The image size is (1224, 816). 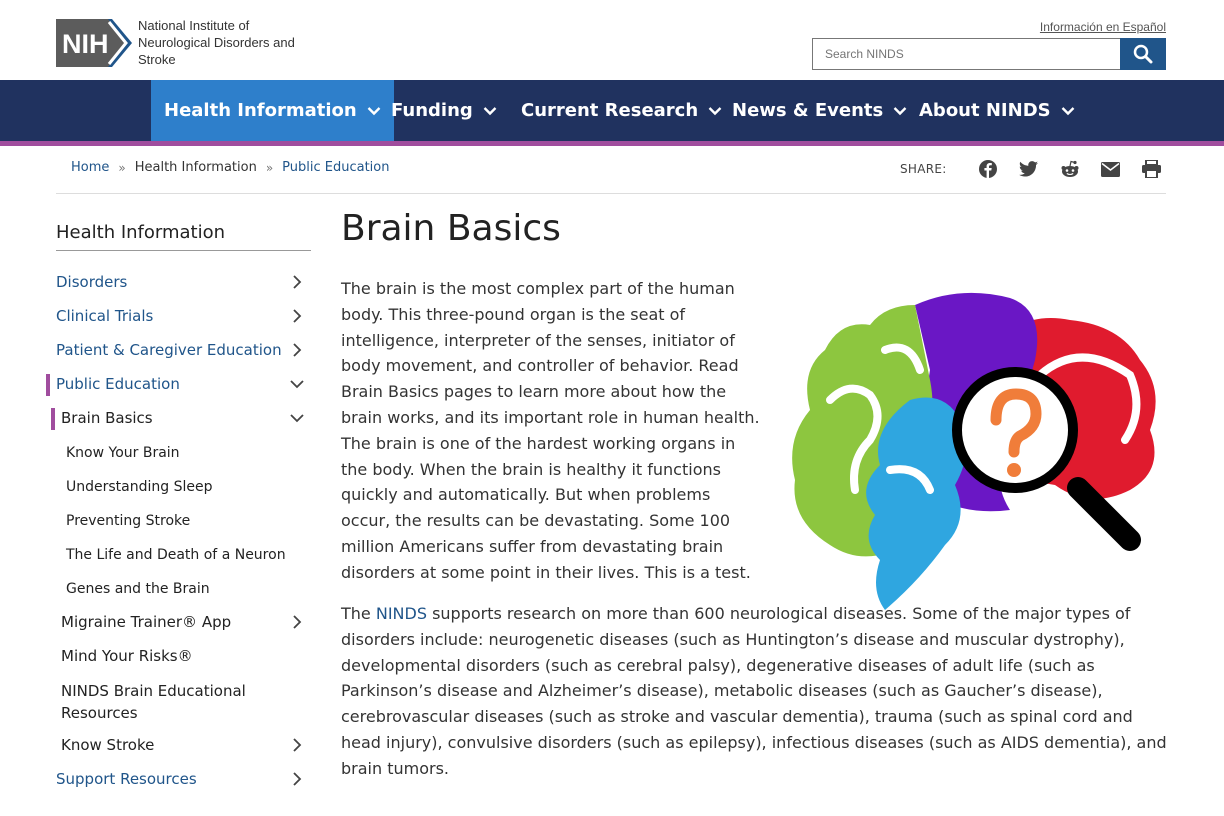 What do you see at coordinates (808, 110) in the screenshot?
I see `nav-label: News & Events` at bounding box center [808, 110].